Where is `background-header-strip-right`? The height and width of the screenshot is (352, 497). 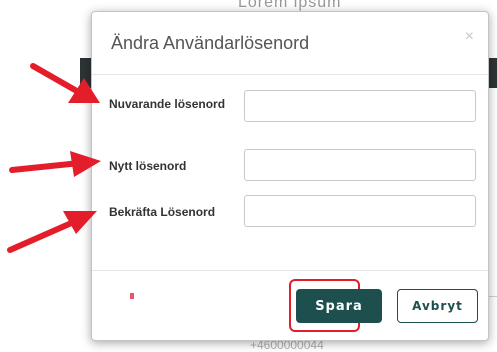 background-header-strip-right is located at coordinates (492, 73).